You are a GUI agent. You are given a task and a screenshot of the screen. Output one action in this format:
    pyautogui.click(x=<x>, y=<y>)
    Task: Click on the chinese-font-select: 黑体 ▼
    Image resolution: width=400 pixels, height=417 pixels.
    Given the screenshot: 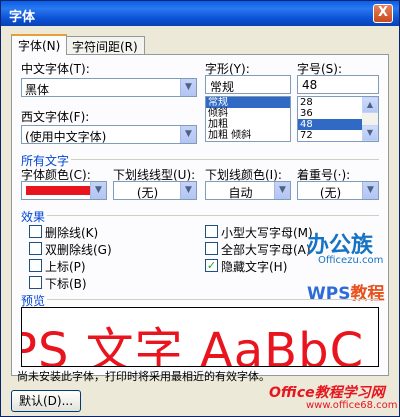 What is the action you would take?
    pyautogui.click(x=109, y=87)
    